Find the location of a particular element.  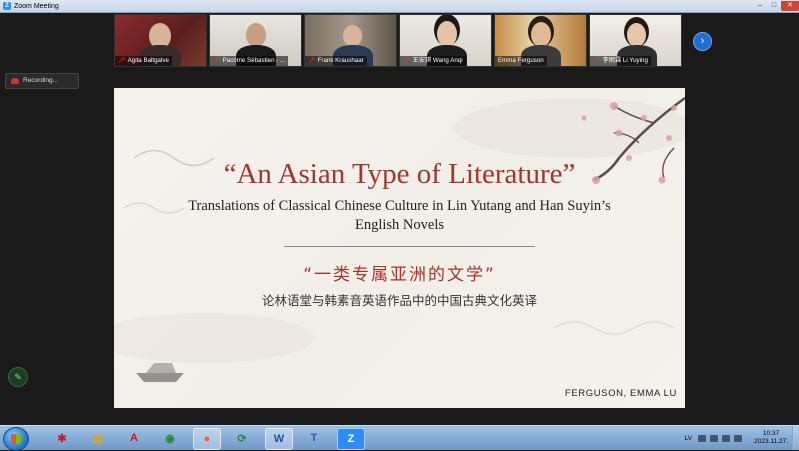

clock-time: 10:37 is located at coordinates (771, 433).